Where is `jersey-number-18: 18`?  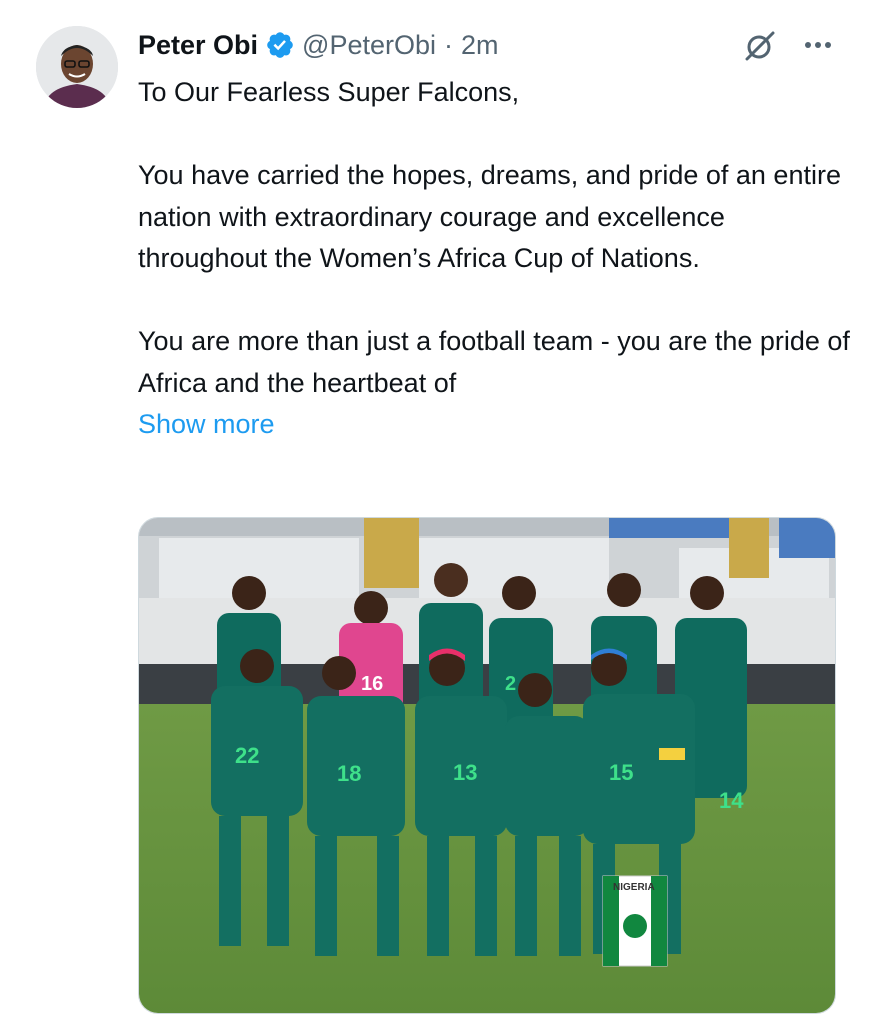
jersey-number-18: 18 is located at coordinates (349, 773).